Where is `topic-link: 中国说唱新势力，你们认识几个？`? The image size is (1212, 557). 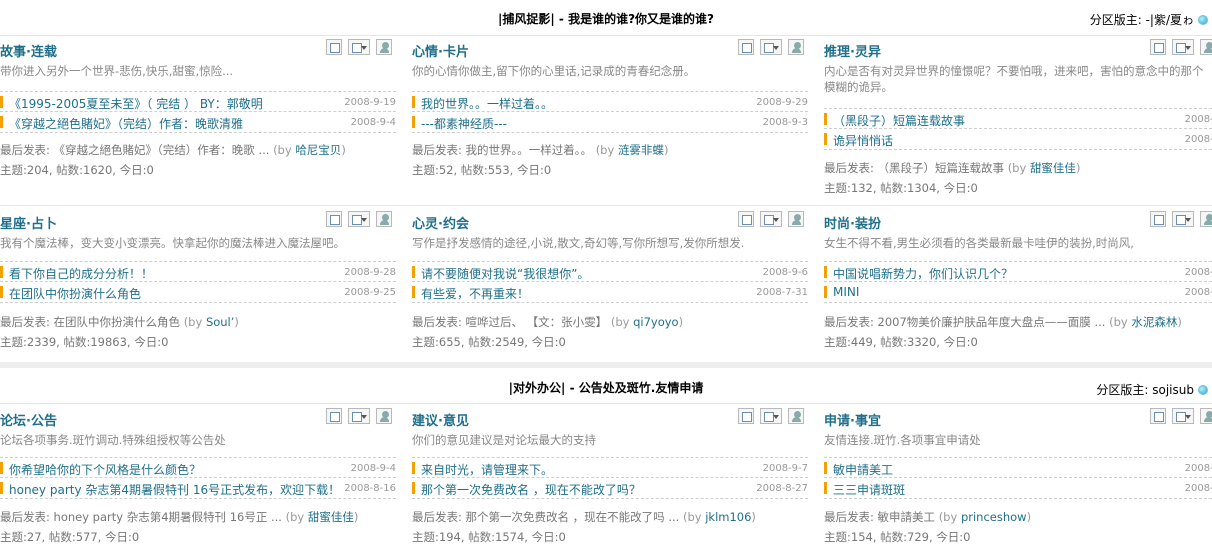
topic-link: 中国说唱新势力，你们认识几个？ is located at coordinates (923, 273).